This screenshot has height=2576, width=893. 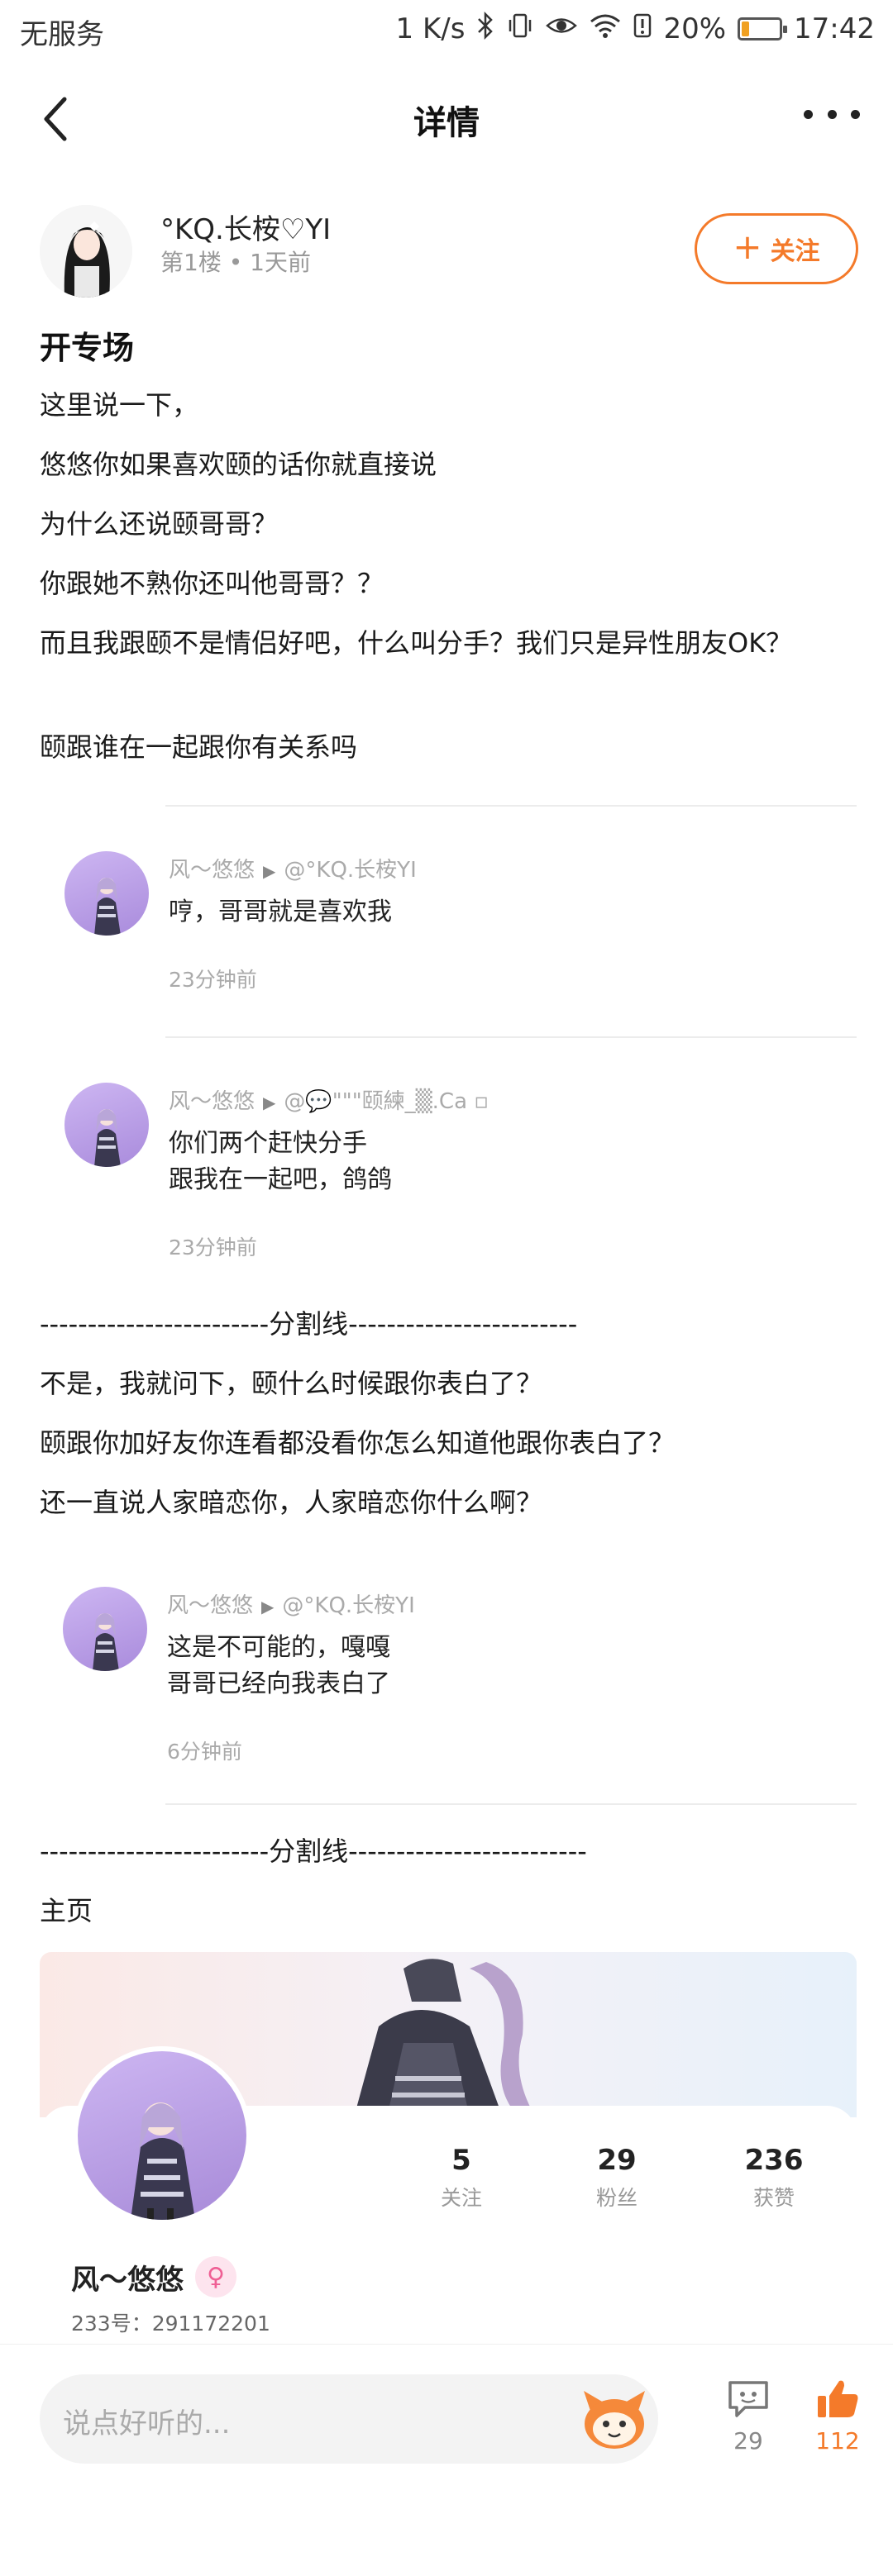 I want to click on reply-text: 这是不可能的，嘎嘎, so click(x=278, y=1648).